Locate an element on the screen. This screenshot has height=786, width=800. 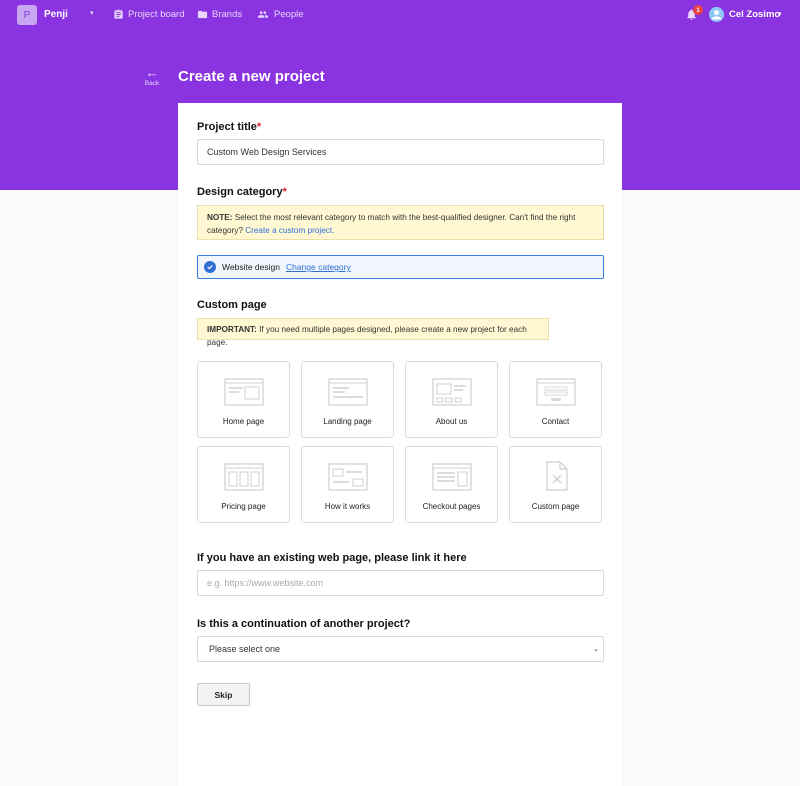
change-category-link: Change category is located at coordinates (318, 267).